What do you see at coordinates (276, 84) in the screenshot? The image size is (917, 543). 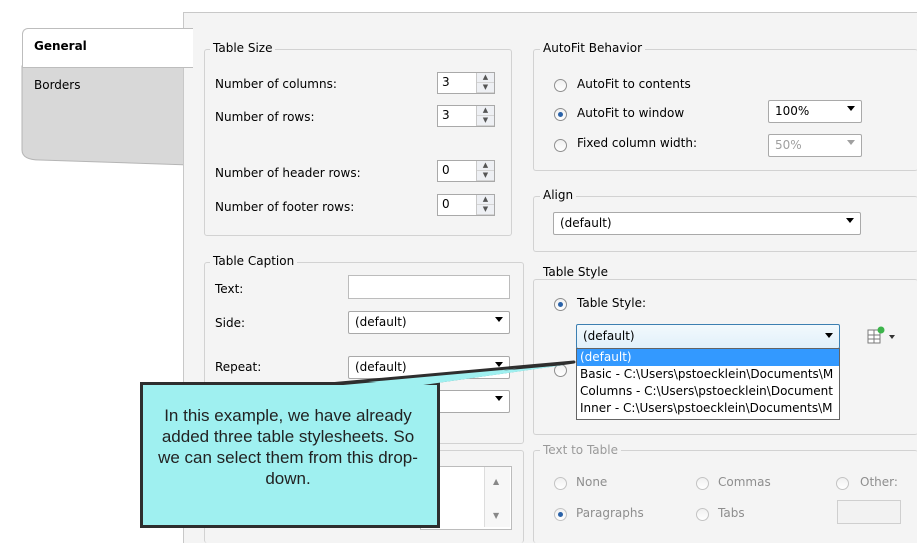 I see `columns-label: Number of columns:` at bounding box center [276, 84].